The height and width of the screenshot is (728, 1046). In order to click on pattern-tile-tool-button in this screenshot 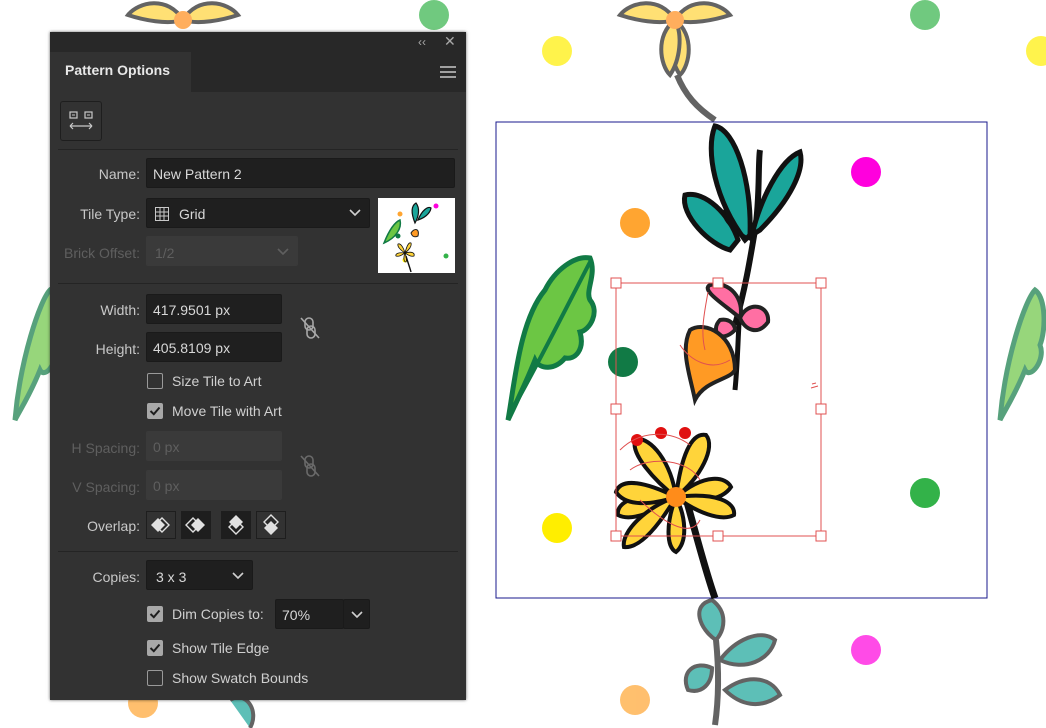, I will do `click(81, 121)`.